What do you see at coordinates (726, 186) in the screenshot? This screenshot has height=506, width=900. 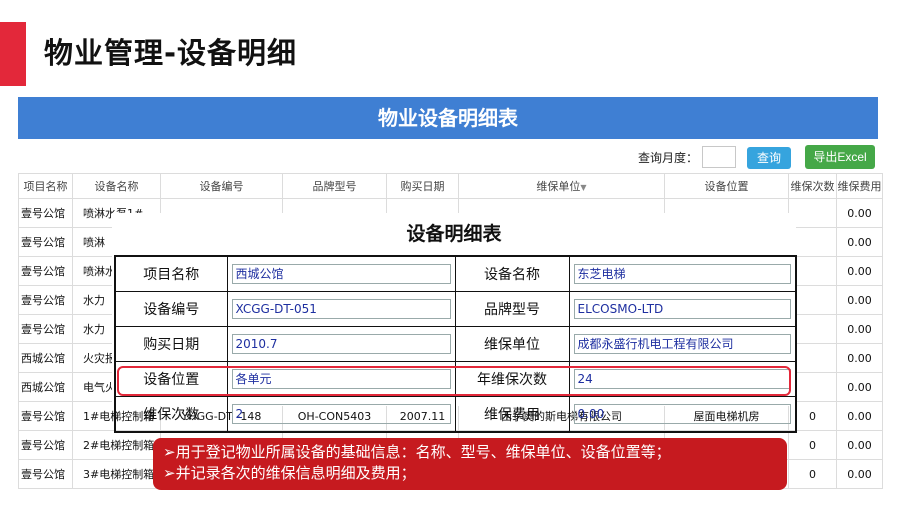 I see `column-header: 设备位置` at bounding box center [726, 186].